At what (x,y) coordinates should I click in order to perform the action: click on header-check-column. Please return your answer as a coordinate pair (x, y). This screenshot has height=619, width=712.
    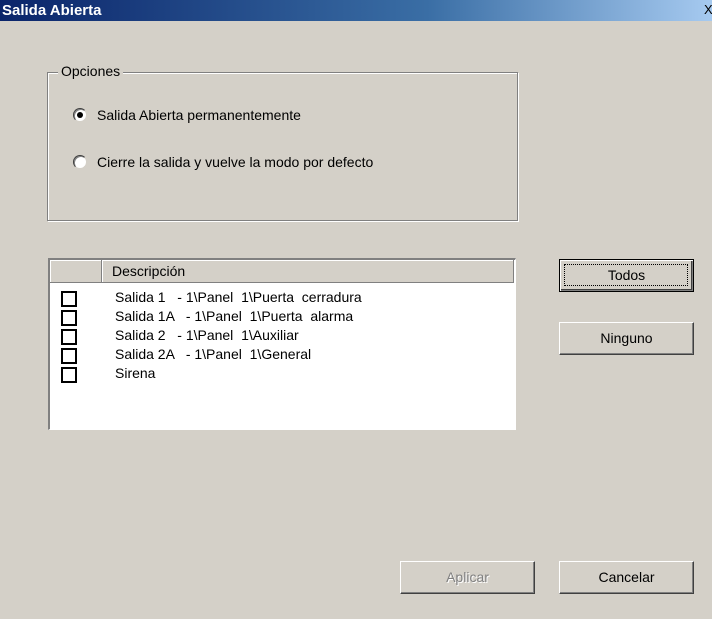
    Looking at the image, I should click on (76, 271).